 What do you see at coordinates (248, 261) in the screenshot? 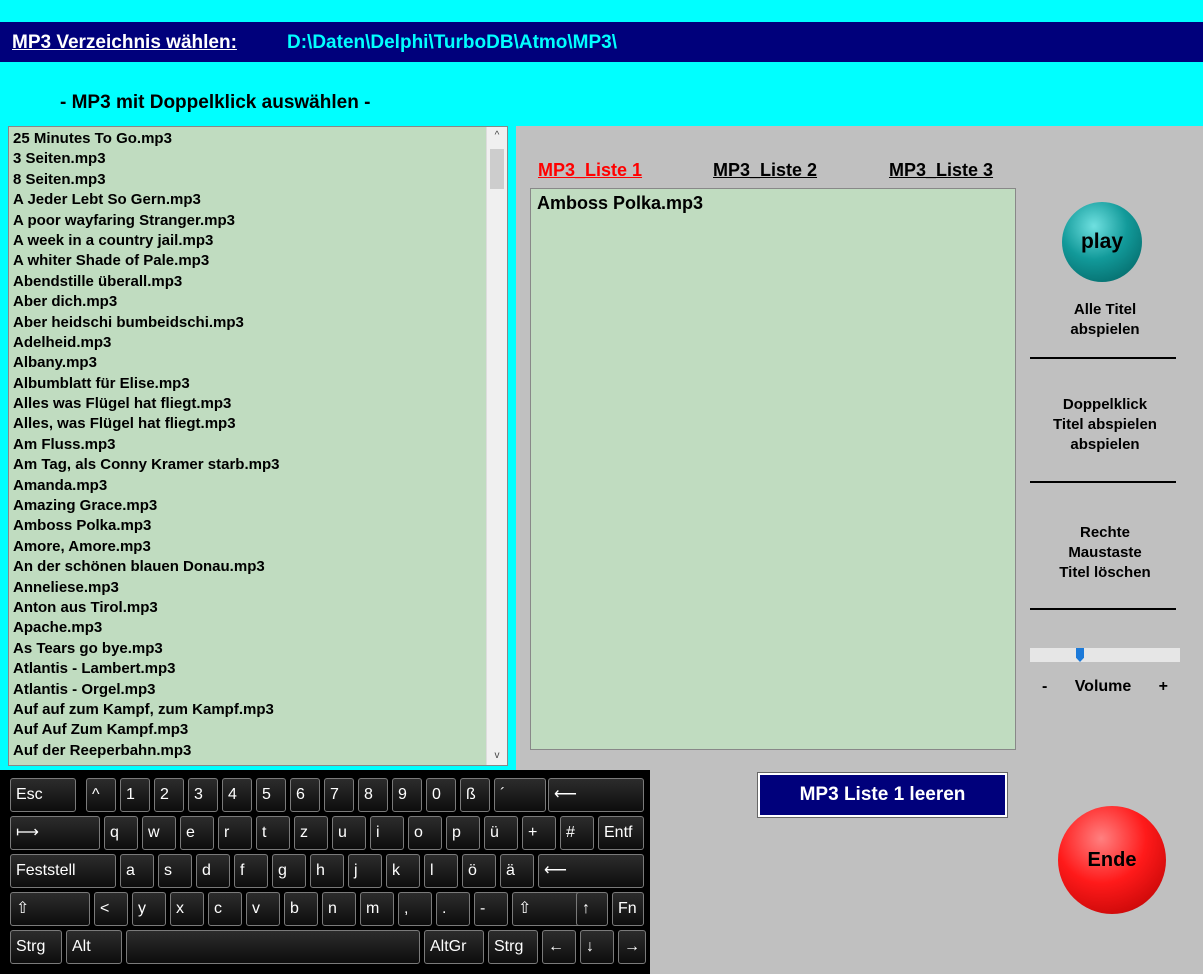
I see `file-list-item: A whiter Shade of Pale.mp3` at bounding box center [248, 261].